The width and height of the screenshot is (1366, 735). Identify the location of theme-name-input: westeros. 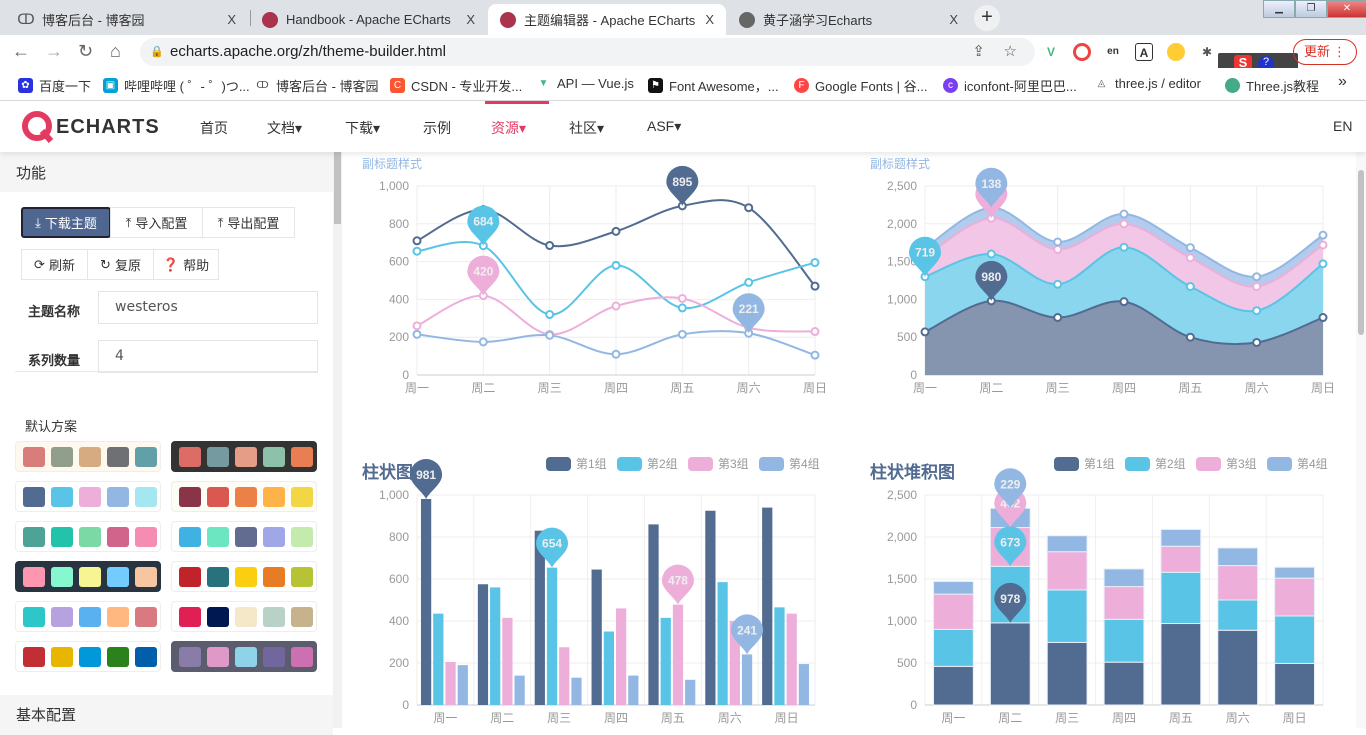
(208, 307).